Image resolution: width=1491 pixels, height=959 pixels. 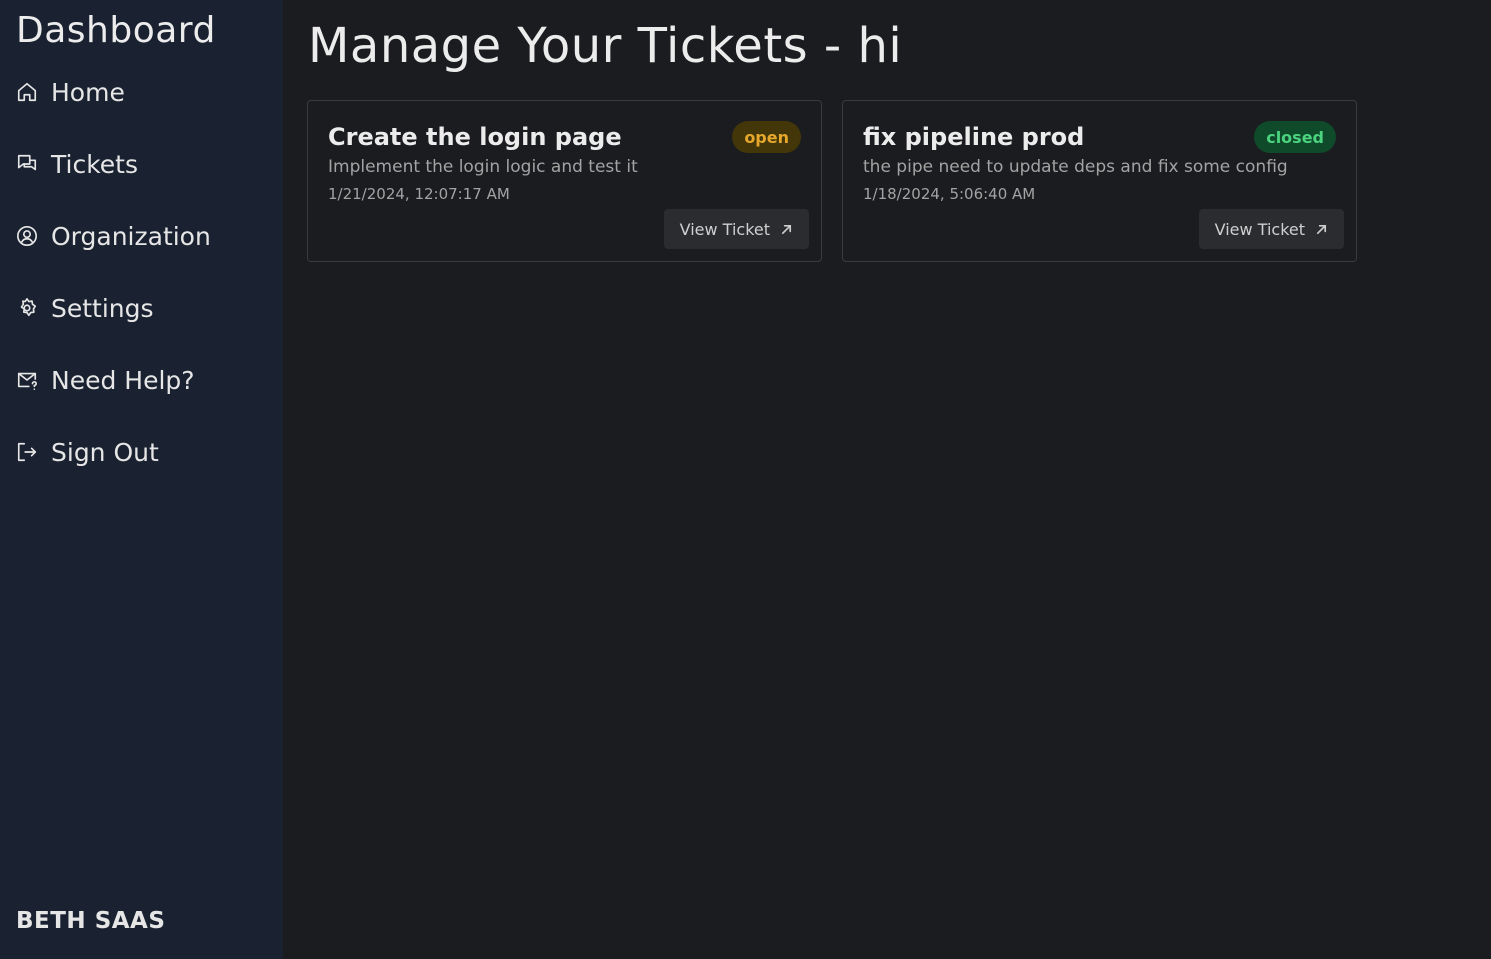 What do you see at coordinates (27, 452) in the screenshot?
I see `sign-out-icon` at bounding box center [27, 452].